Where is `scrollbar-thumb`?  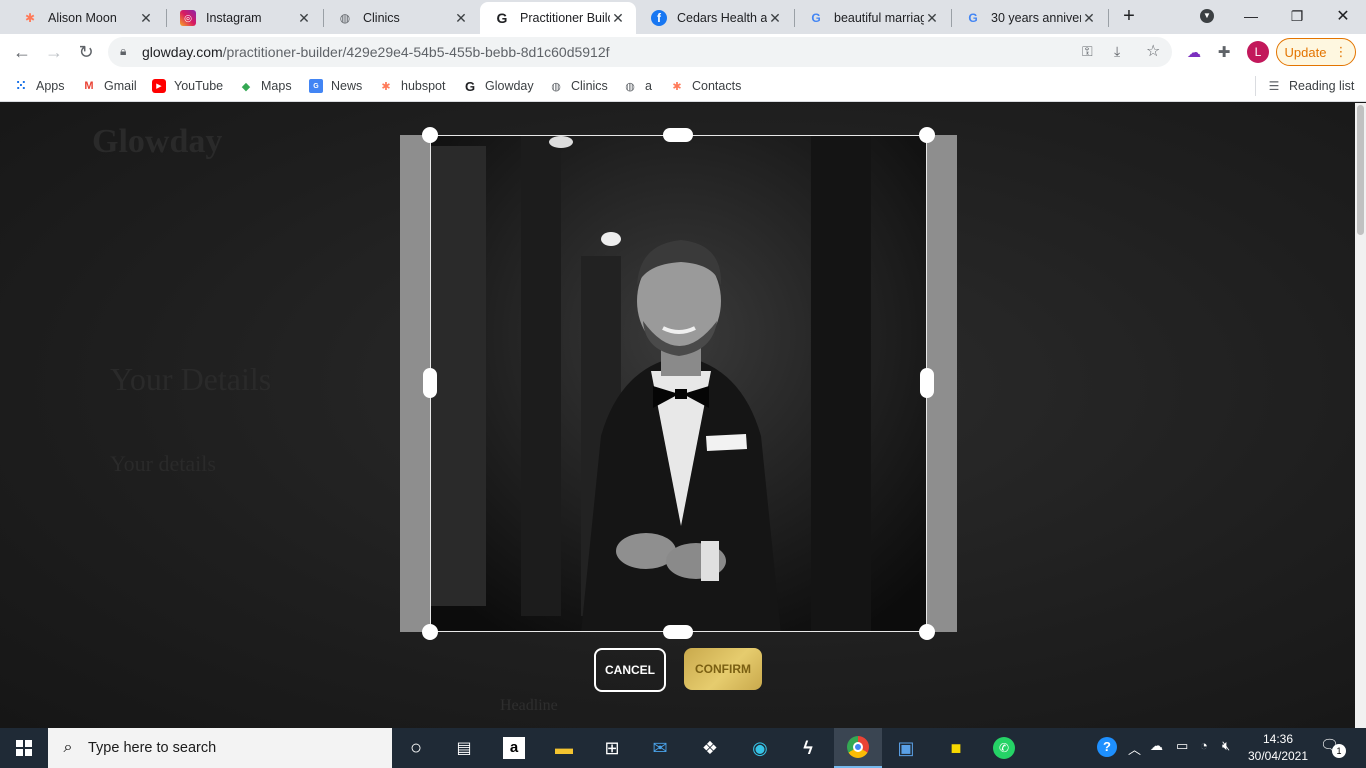
scrollbar-thumb is located at coordinates (1360, 170).